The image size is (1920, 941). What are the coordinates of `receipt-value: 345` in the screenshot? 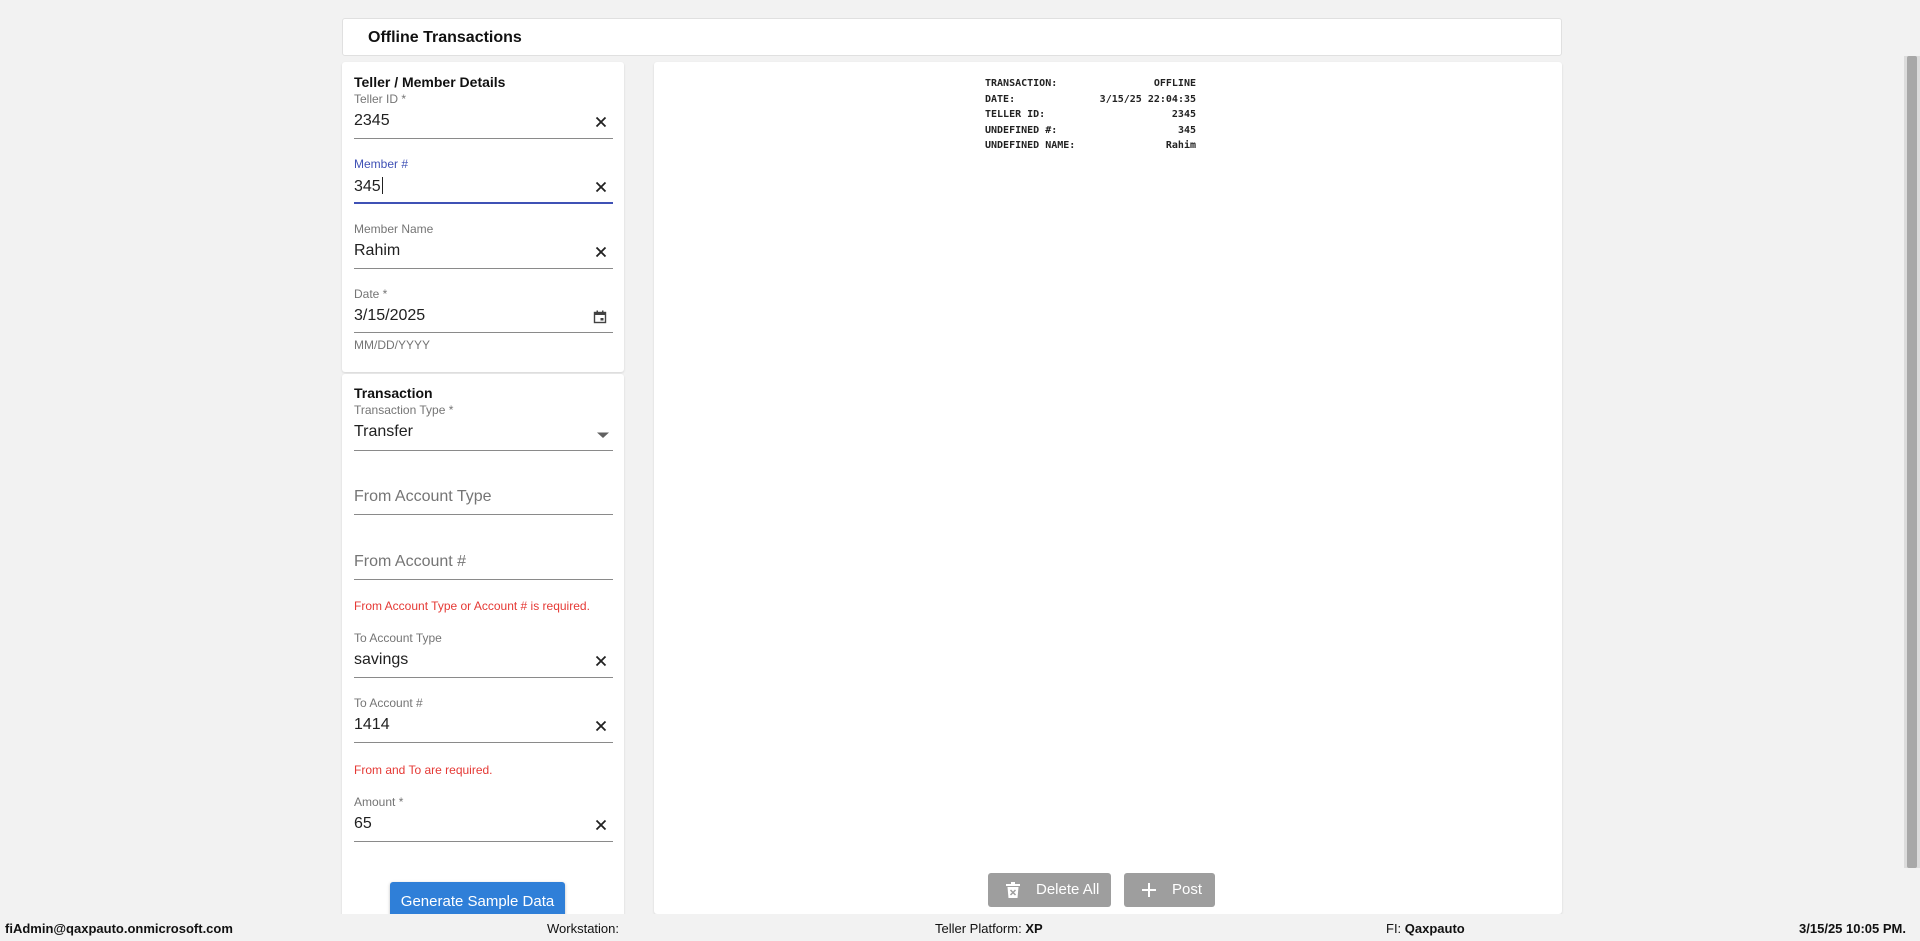 It's located at (1186, 130).